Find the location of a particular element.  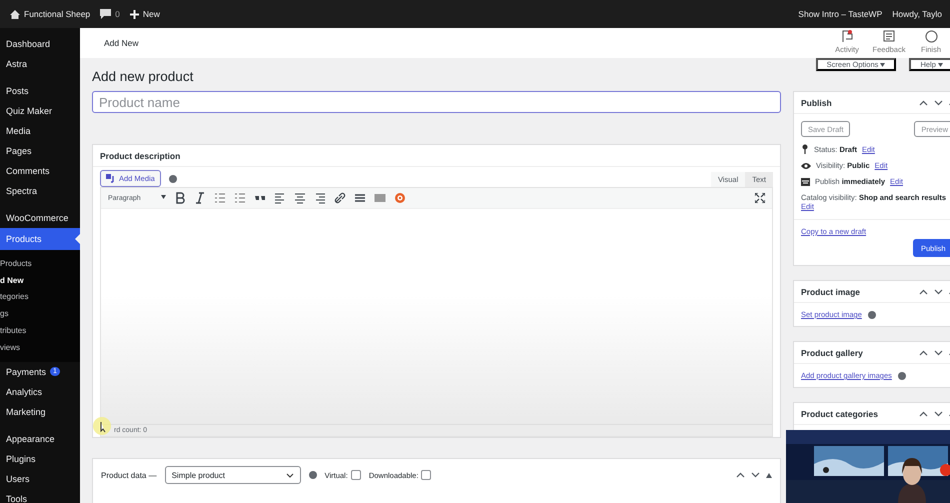

sidebar-item: Spectra is located at coordinates (40, 191).